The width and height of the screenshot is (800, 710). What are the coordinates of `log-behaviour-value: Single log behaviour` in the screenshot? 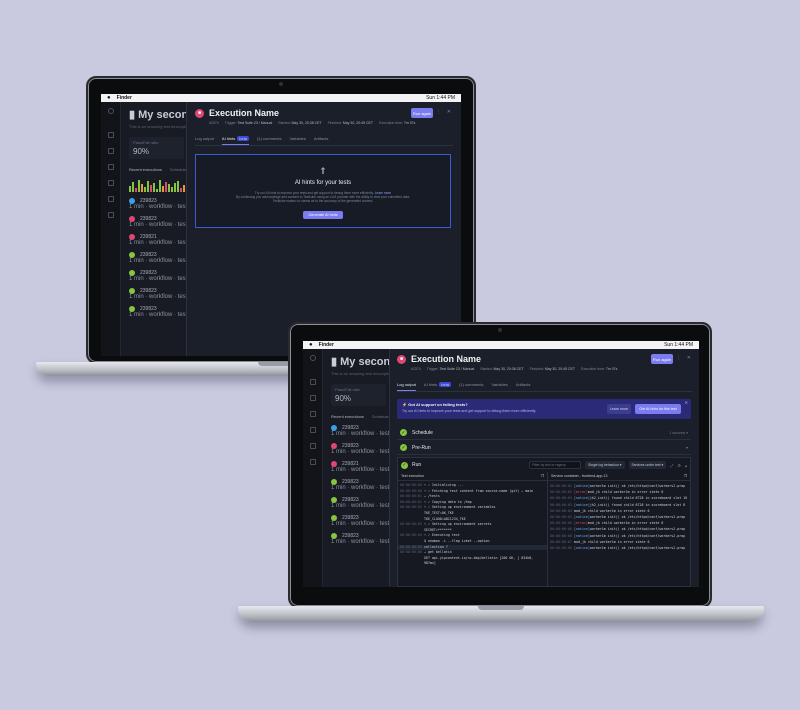 It's located at (603, 465).